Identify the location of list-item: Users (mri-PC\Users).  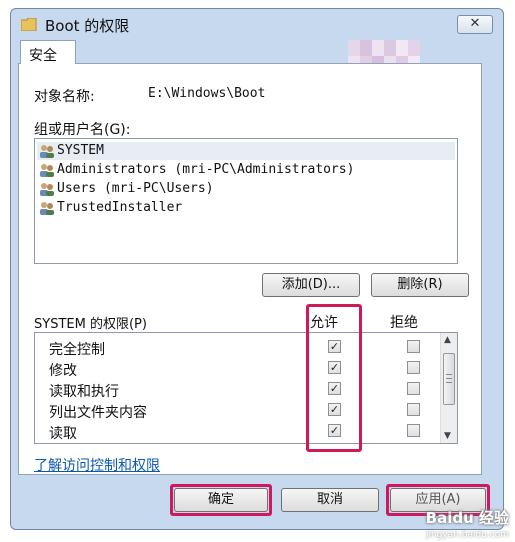
(246, 189).